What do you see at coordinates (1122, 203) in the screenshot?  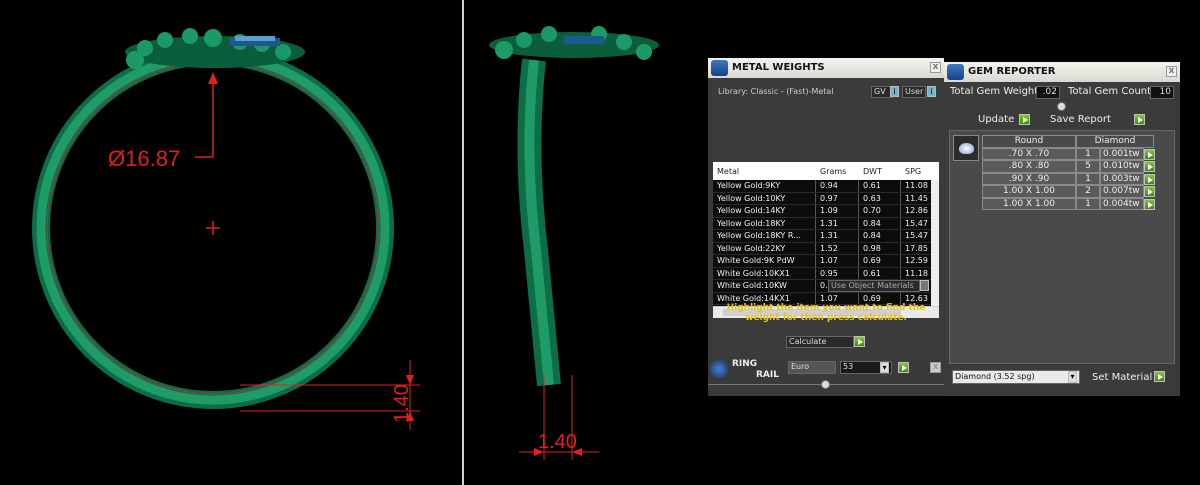 I see `gem-weight: 0.004tw` at bounding box center [1122, 203].